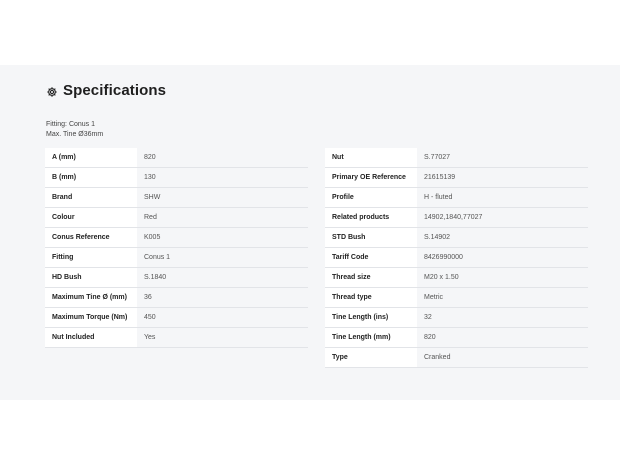 This screenshot has width=620, height=465. Describe the element at coordinates (371, 277) in the screenshot. I see `spec-key: Thread size` at that location.